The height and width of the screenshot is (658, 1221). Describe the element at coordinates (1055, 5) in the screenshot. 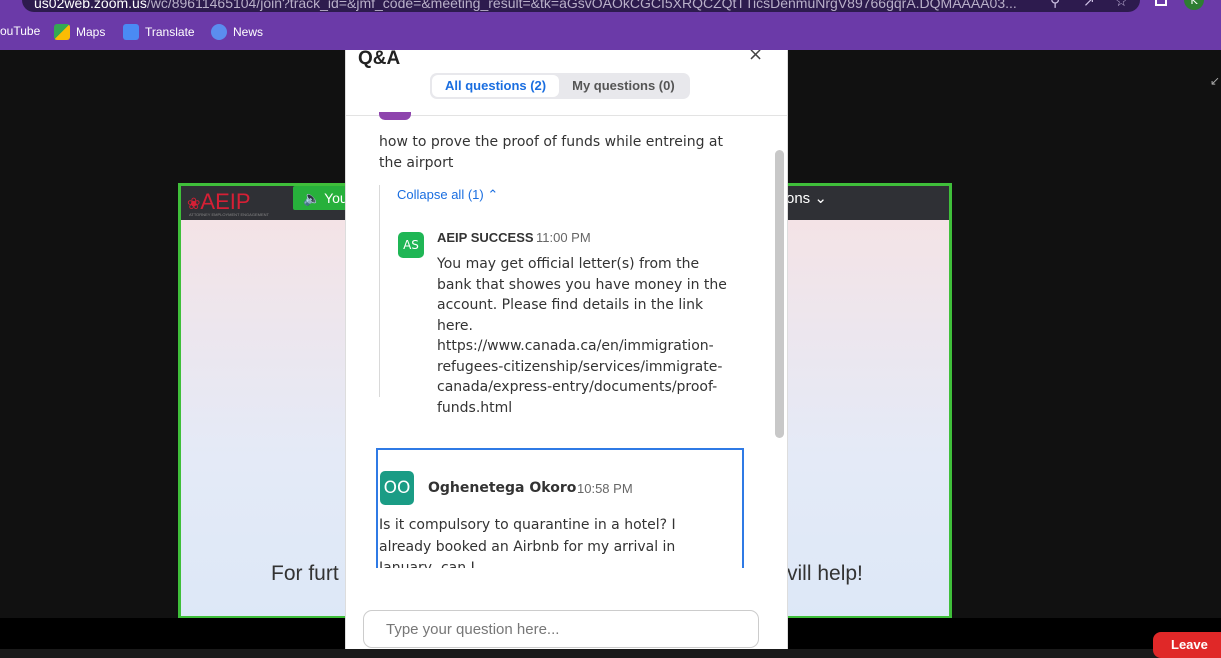

I see `search-icon: ⚲` at that location.